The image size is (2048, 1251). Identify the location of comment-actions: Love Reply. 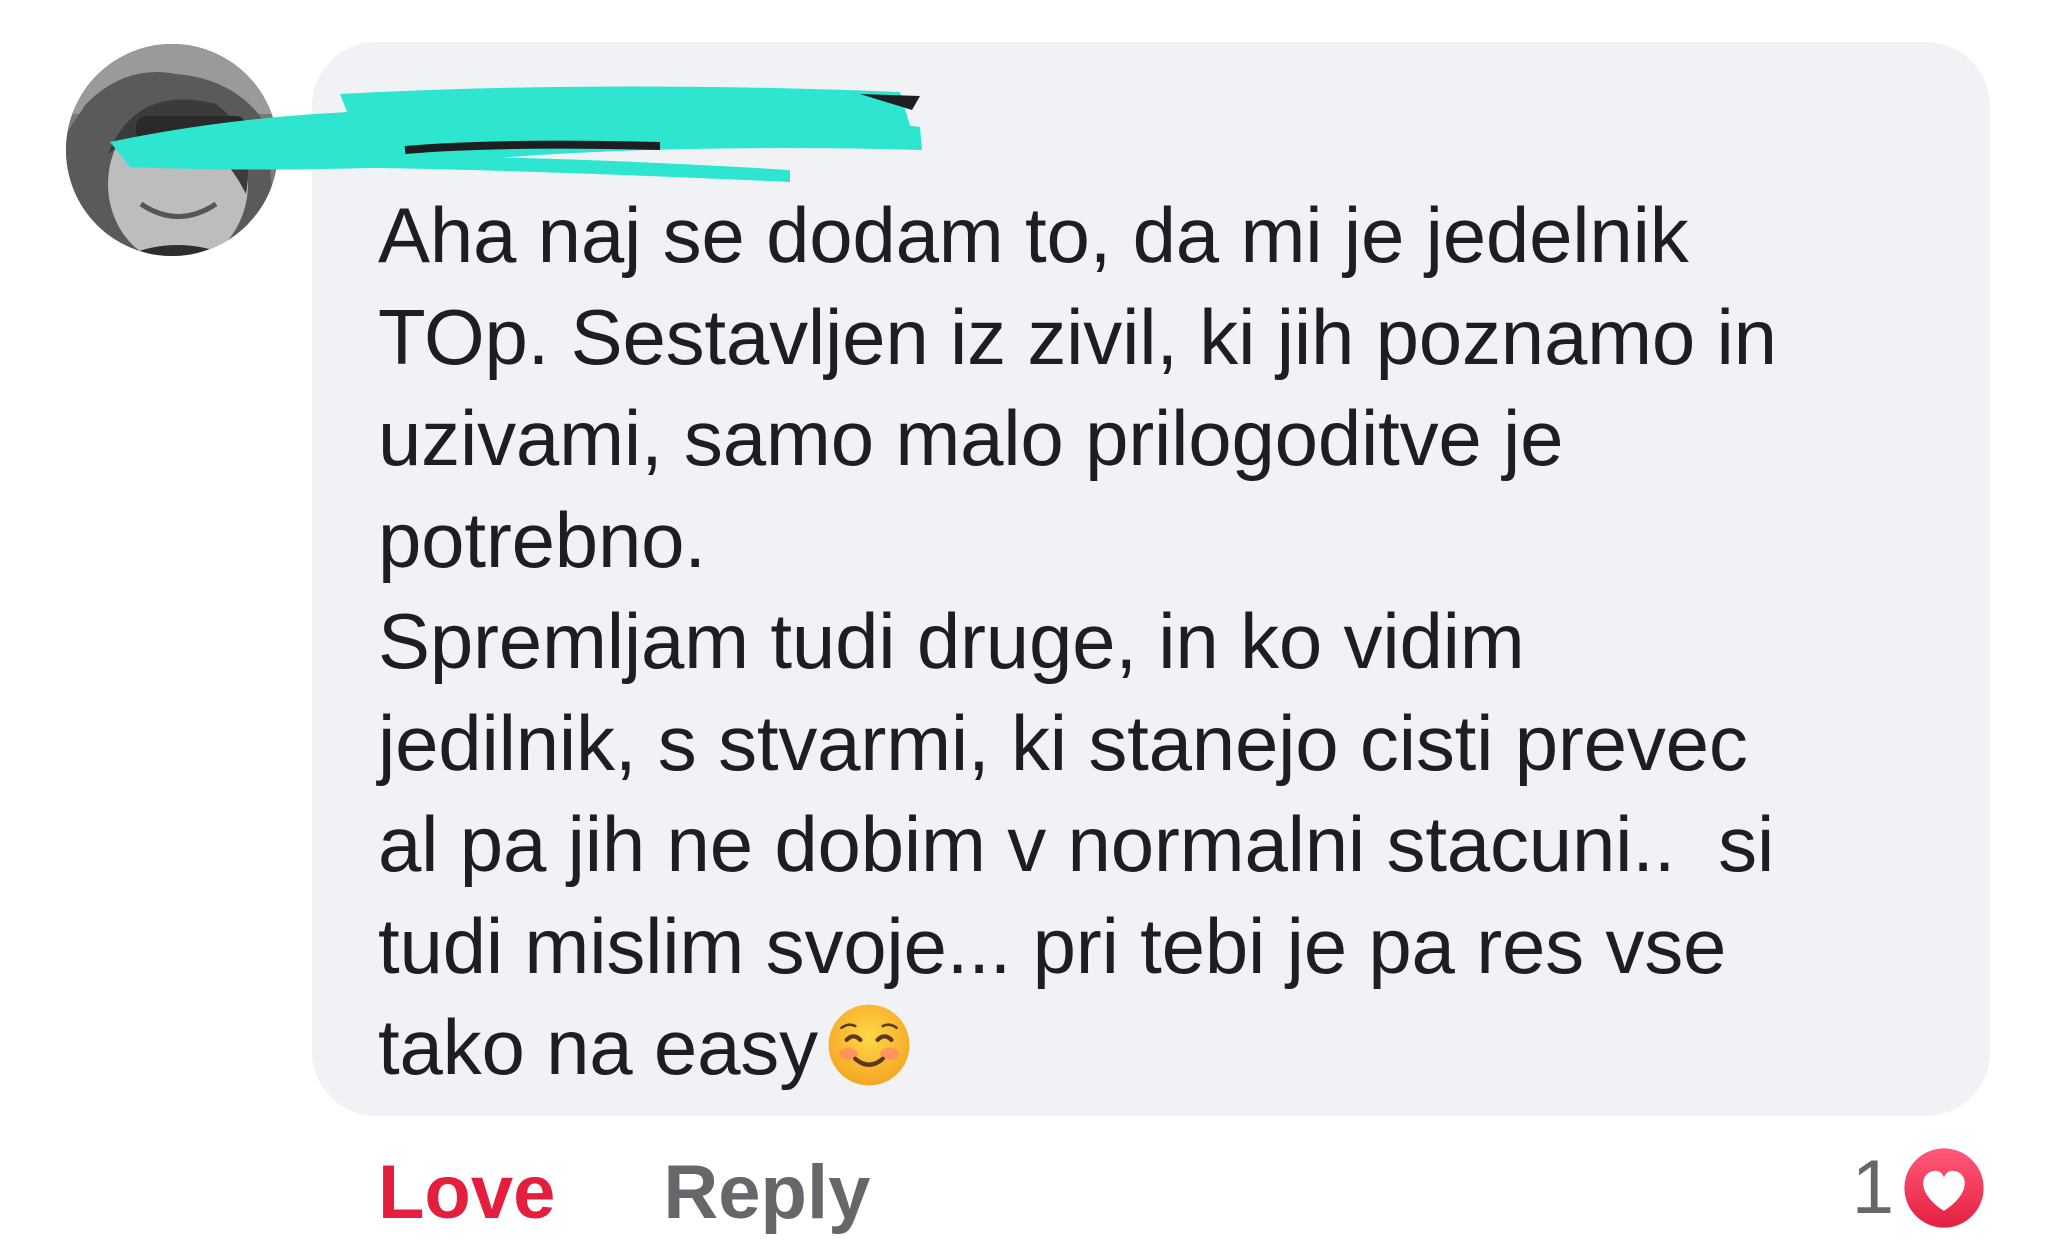
(624, 1193).